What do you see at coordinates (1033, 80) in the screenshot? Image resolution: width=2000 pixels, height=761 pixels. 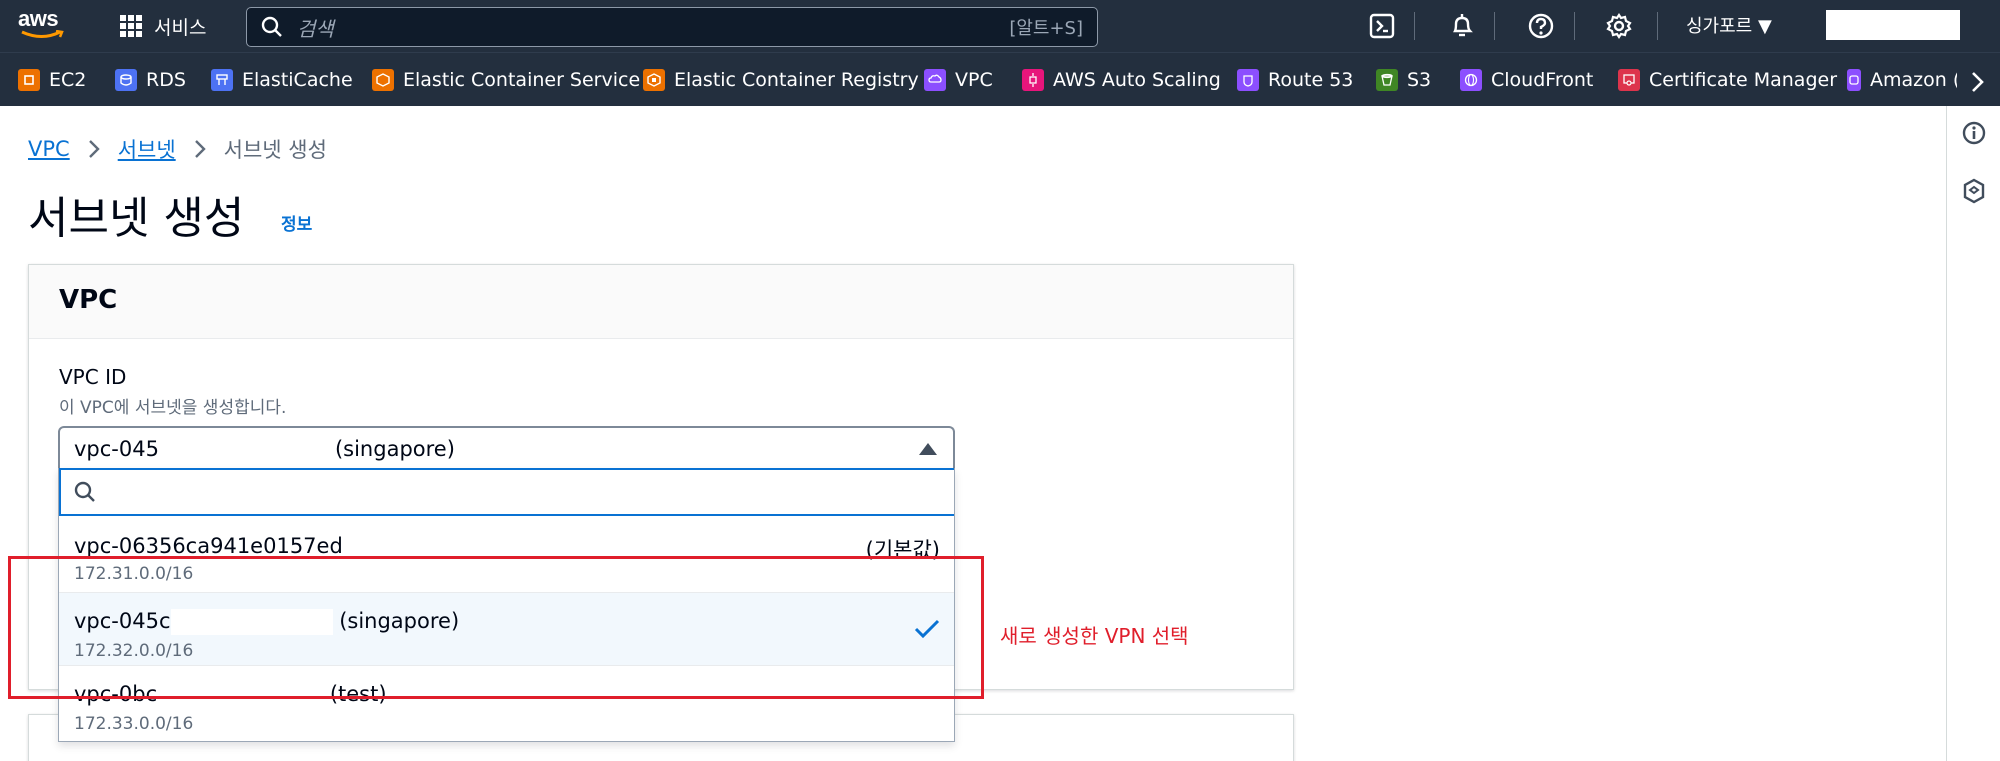 I see `auto-scaling-icon` at bounding box center [1033, 80].